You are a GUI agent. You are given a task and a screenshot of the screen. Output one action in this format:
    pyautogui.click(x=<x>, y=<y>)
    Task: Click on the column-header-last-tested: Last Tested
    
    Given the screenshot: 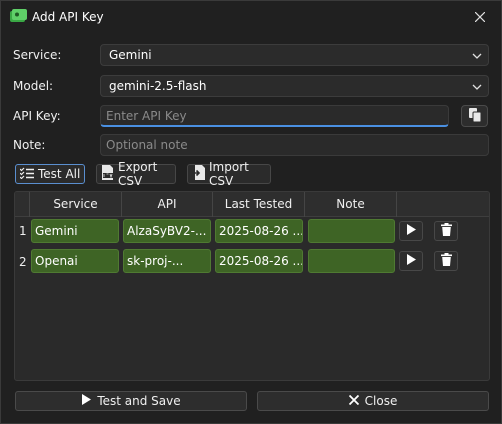 What is the action you would take?
    pyautogui.click(x=259, y=204)
    